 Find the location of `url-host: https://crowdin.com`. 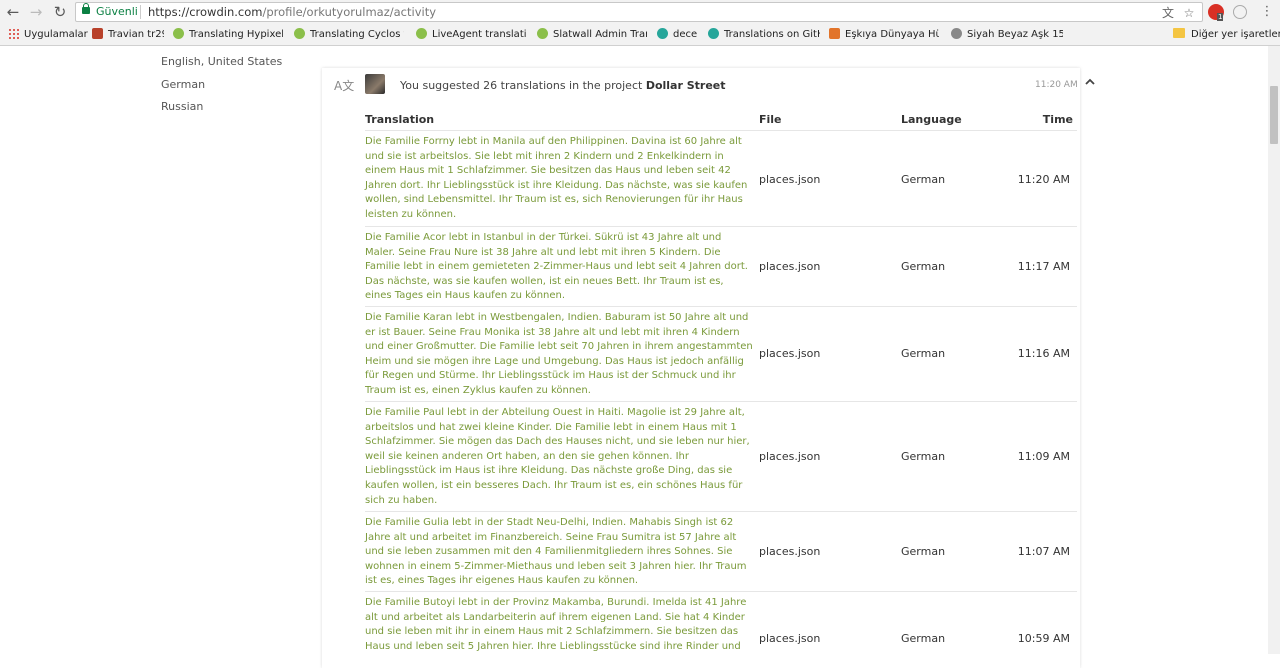

url-host: https://crowdin.com is located at coordinates (205, 12).